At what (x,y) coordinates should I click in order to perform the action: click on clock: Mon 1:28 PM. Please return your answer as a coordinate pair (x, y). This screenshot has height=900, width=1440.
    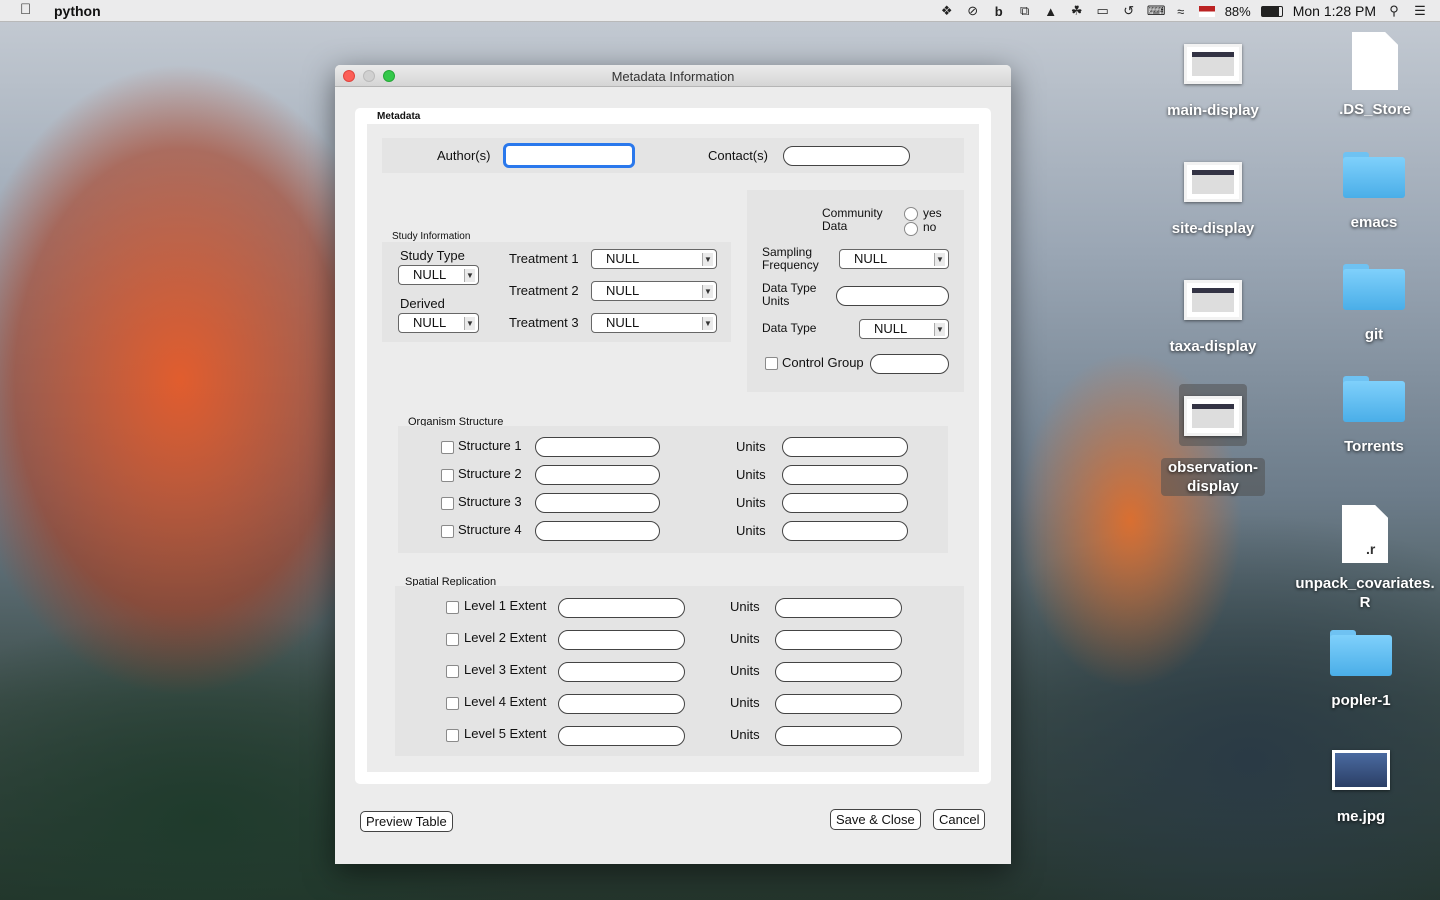
    Looking at the image, I should click on (1334, 11).